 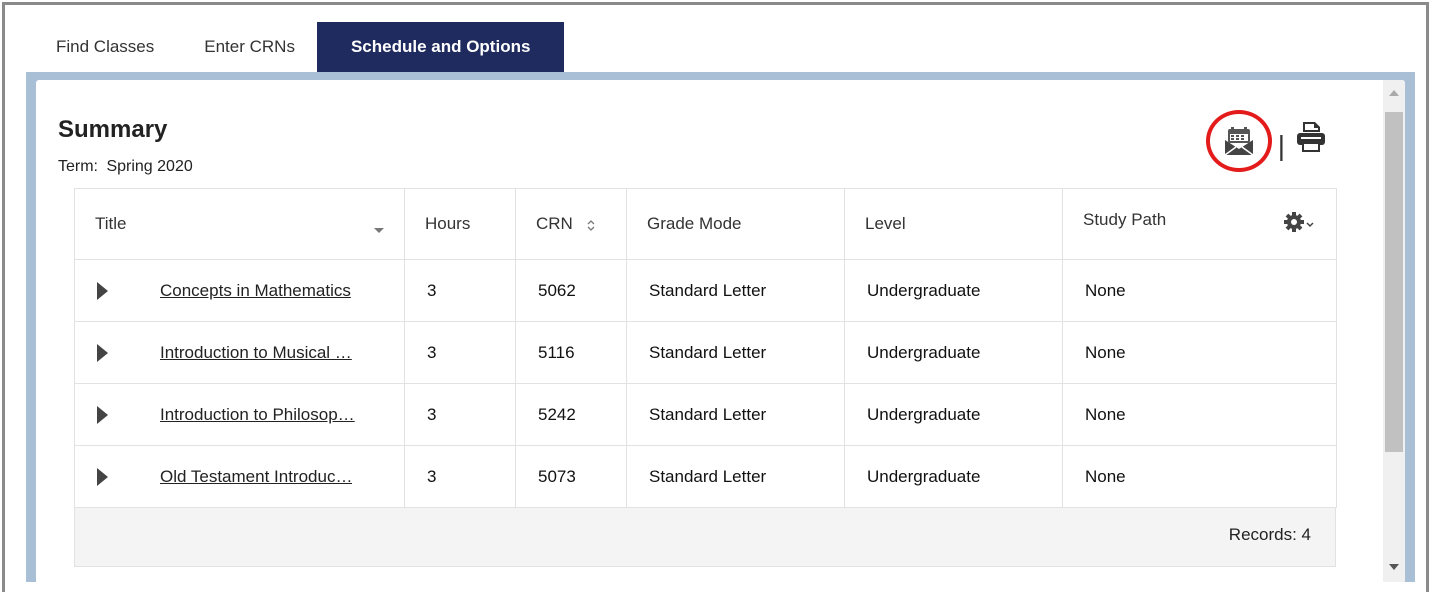 I want to click on summary-toolbar: |, so click(x=1266, y=141).